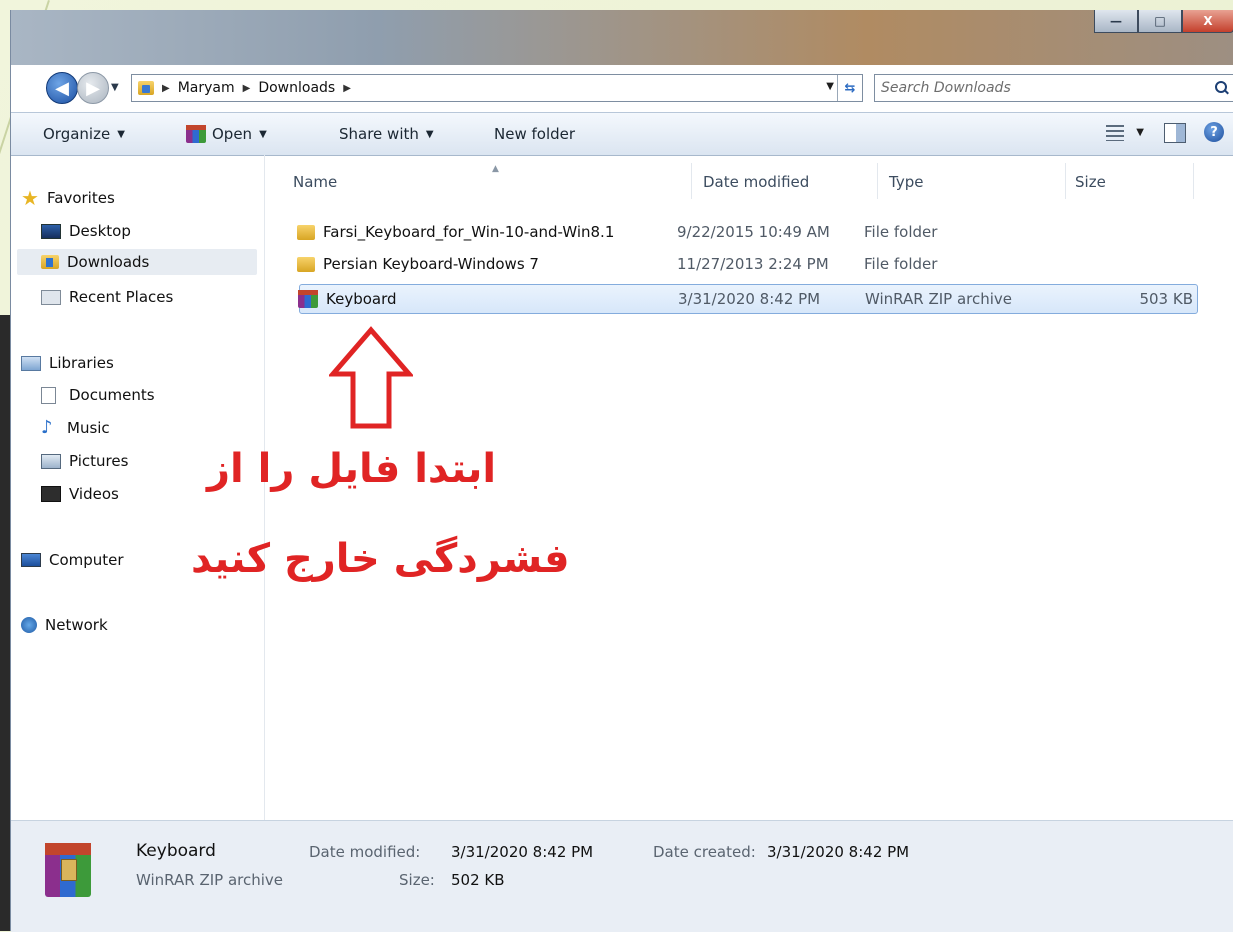 The image size is (1233, 932). I want to click on file-date: 3/31/2020 8:42 PM, so click(749, 299).